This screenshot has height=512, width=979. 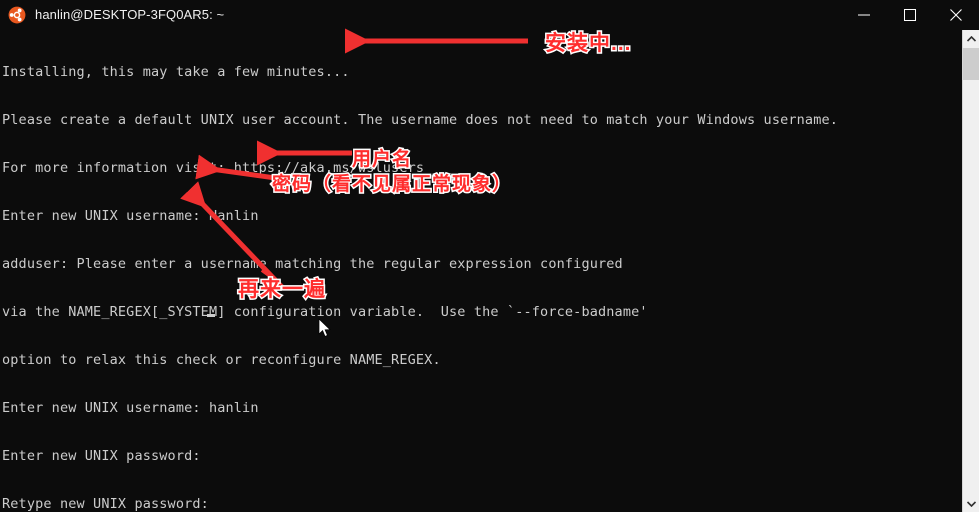 I want to click on annotation-label-username: 用户名, so click(x=381, y=160).